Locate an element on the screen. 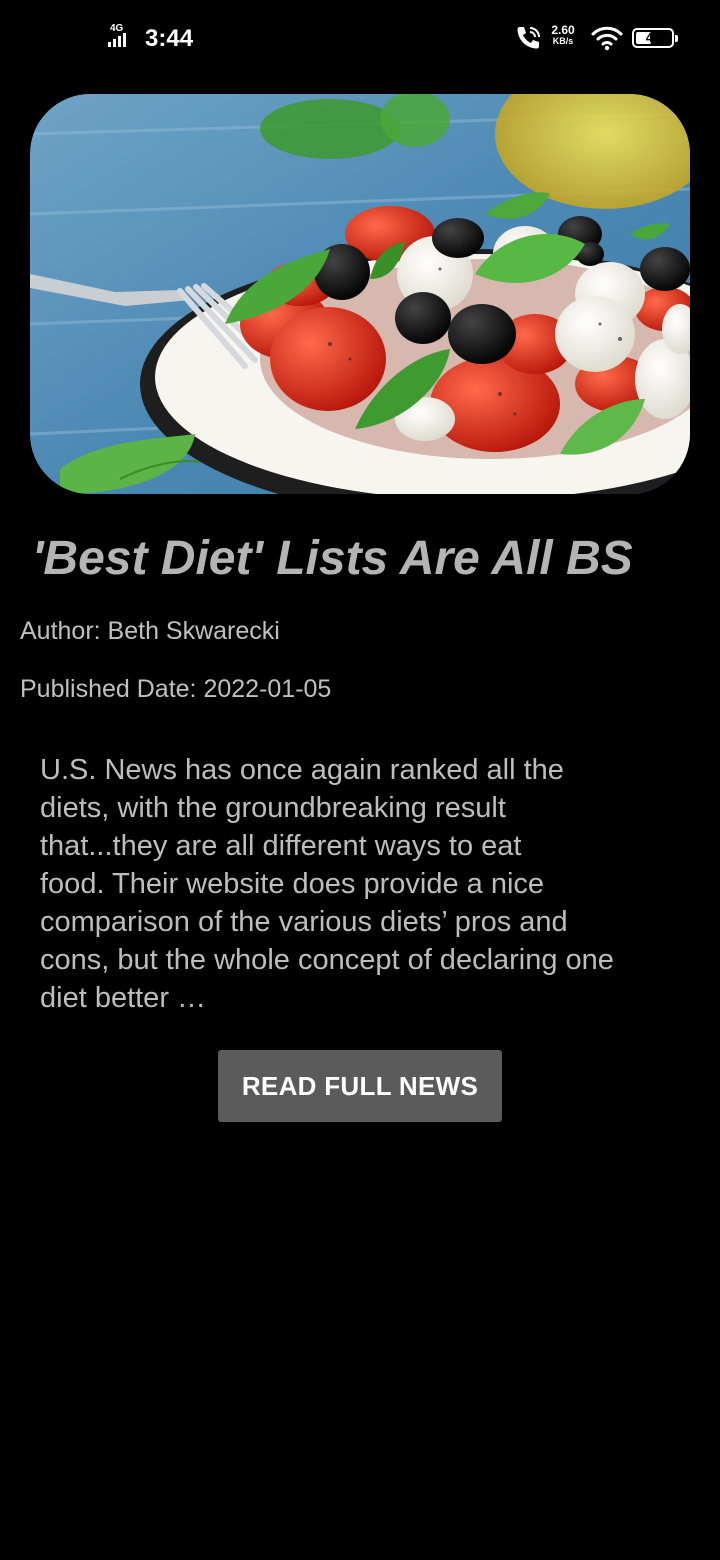 The width and height of the screenshot is (720, 1560). call-wifi-icon is located at coordinates (528, 38).